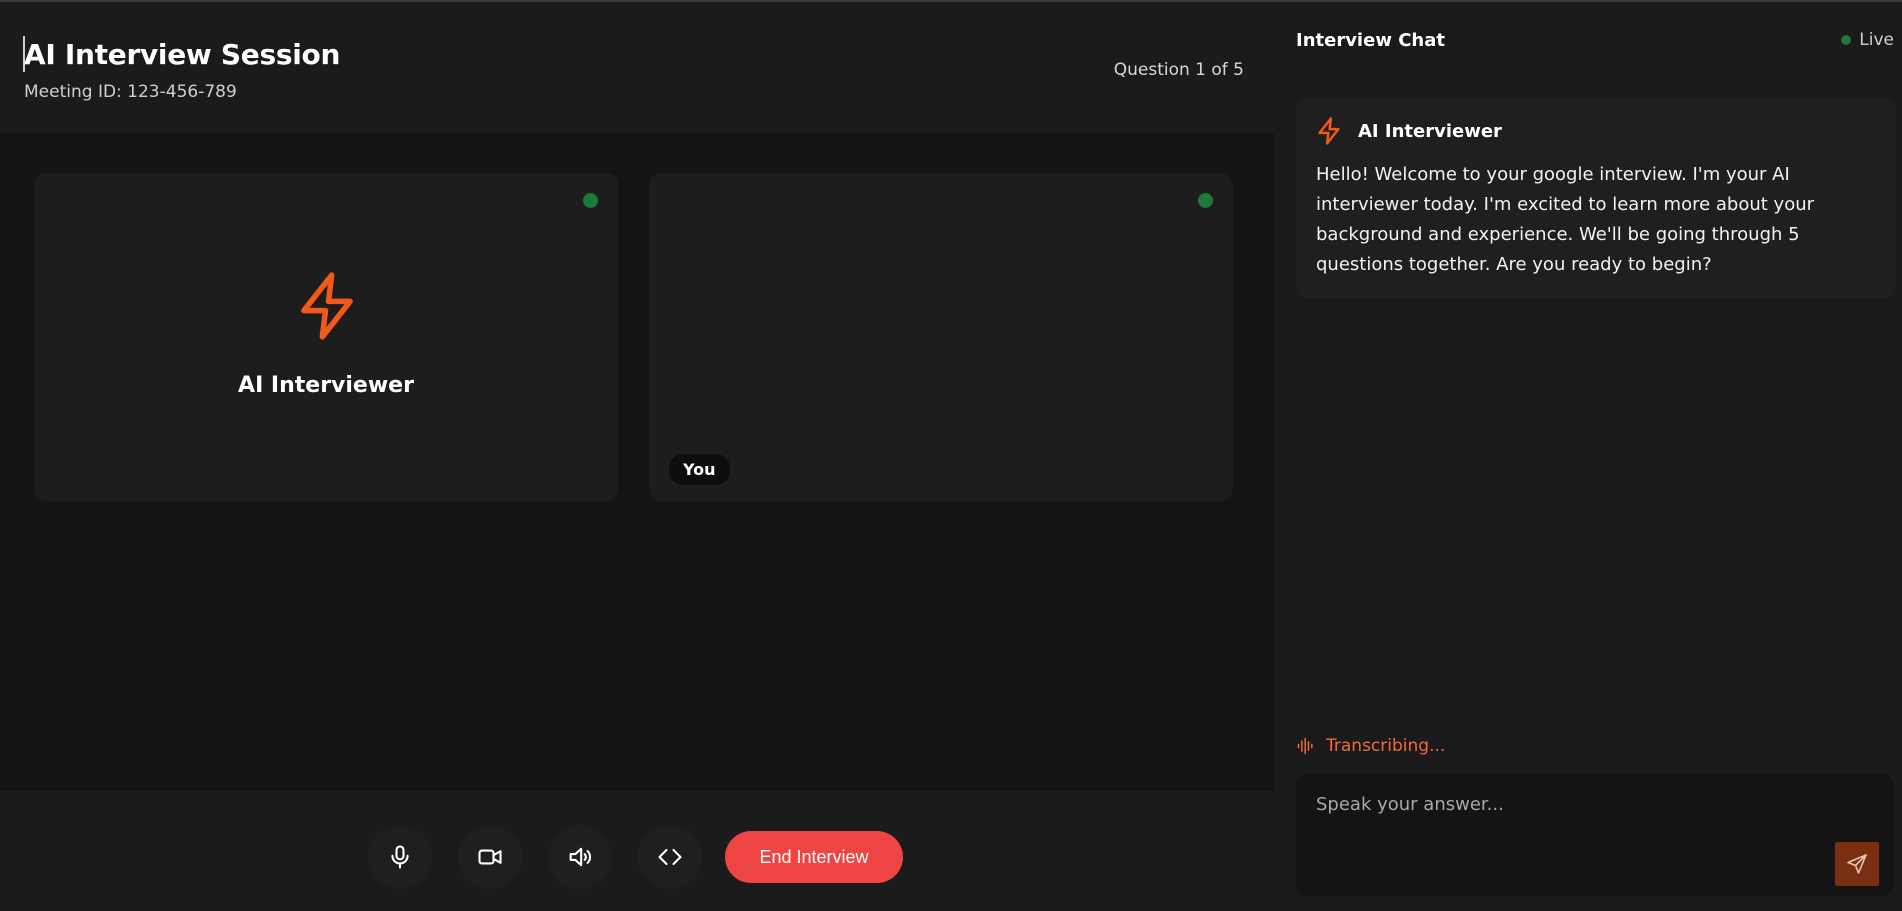  I want to click on camera-button, so click(490, 857).